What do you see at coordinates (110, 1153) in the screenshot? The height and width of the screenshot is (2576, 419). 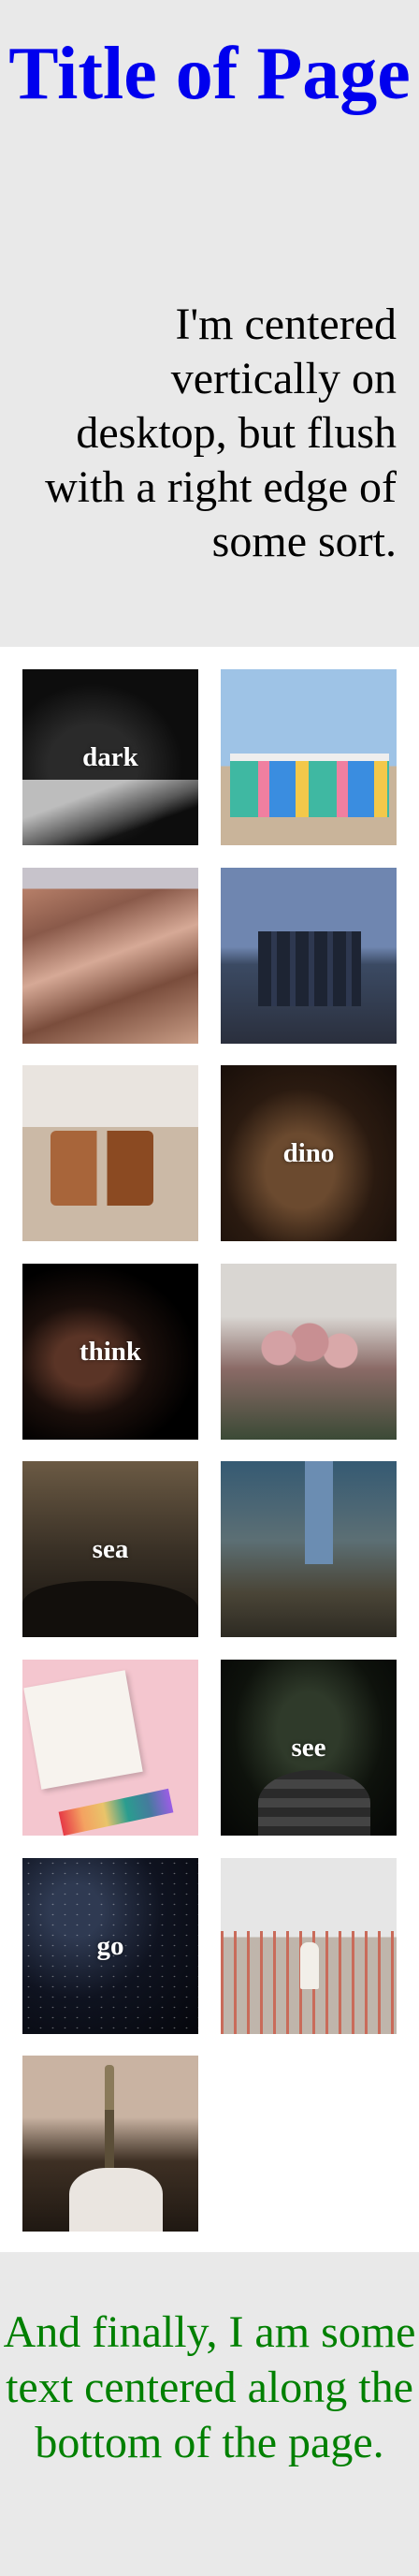 I see `gallery-tile-coffee` at bounding box center [110, 1153].